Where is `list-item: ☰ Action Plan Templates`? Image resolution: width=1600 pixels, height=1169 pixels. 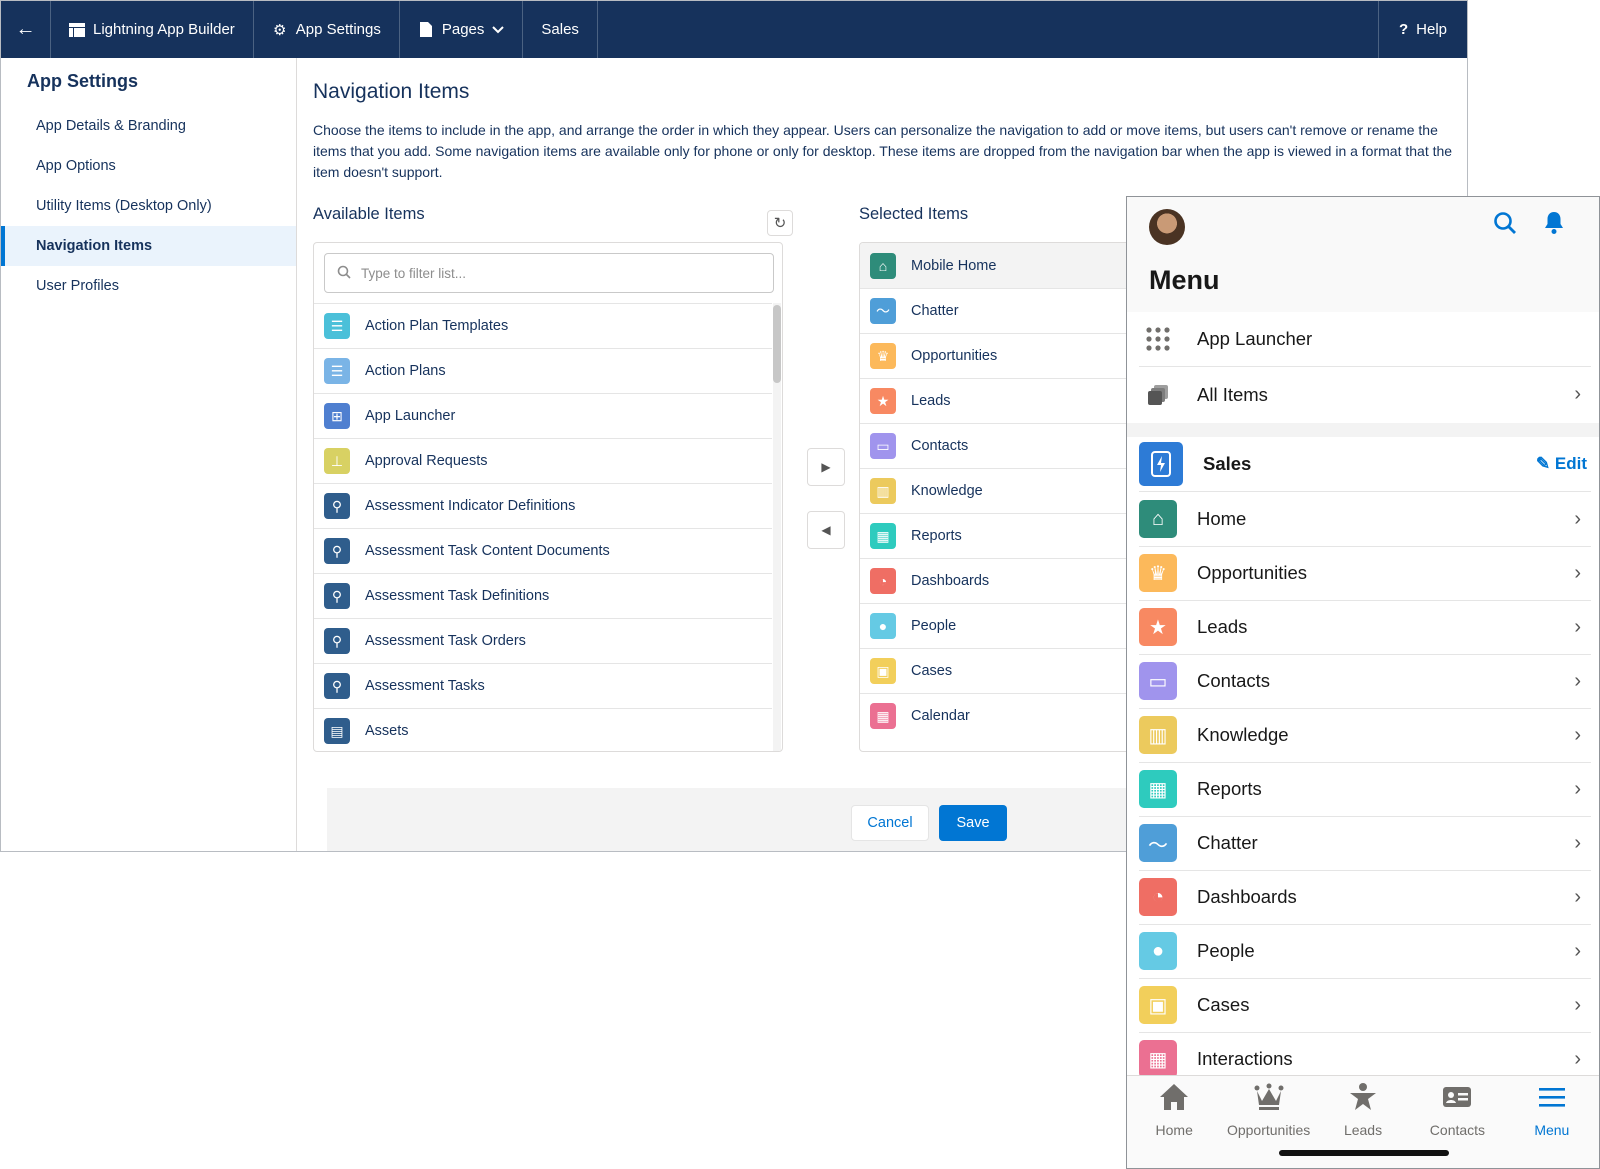 list-item: ☰ Action Plan Templates is located at coordinates (543, 325).